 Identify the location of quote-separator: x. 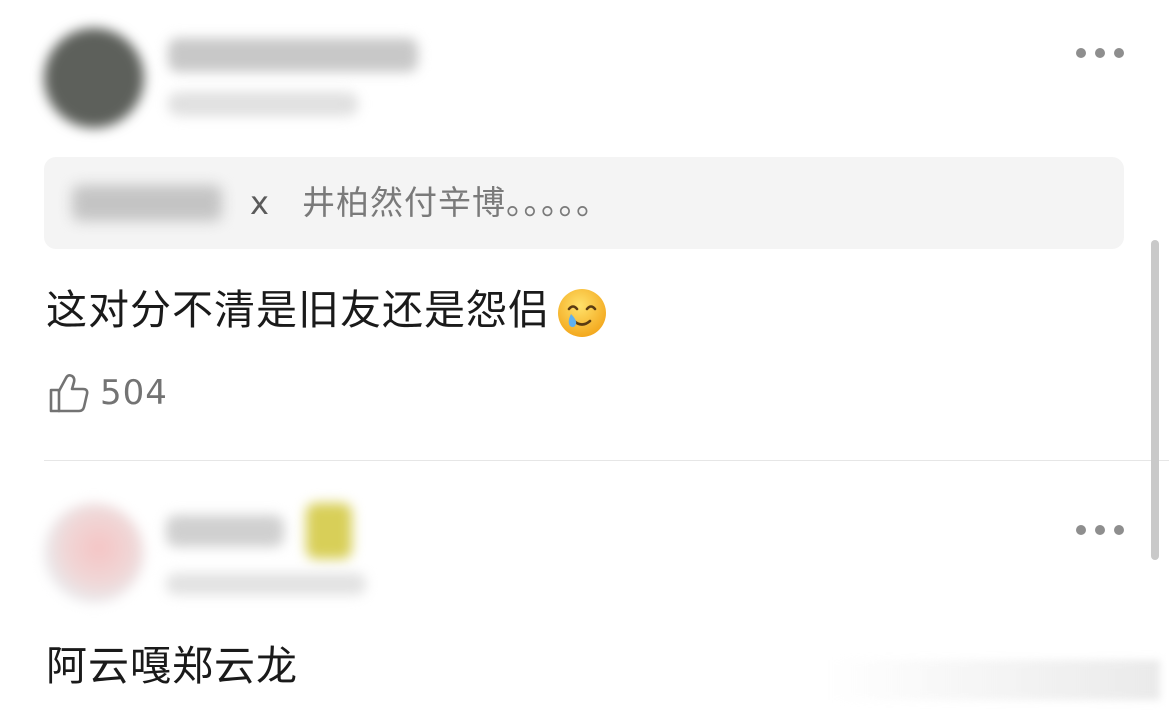
(259, 203).